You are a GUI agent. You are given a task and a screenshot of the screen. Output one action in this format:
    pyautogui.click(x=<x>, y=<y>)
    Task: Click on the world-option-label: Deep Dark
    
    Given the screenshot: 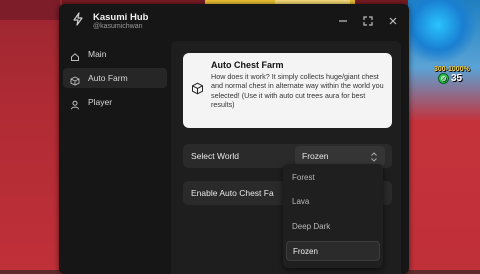 What is the action you would take?
    pyautogui.click(x=311, y=226)
    